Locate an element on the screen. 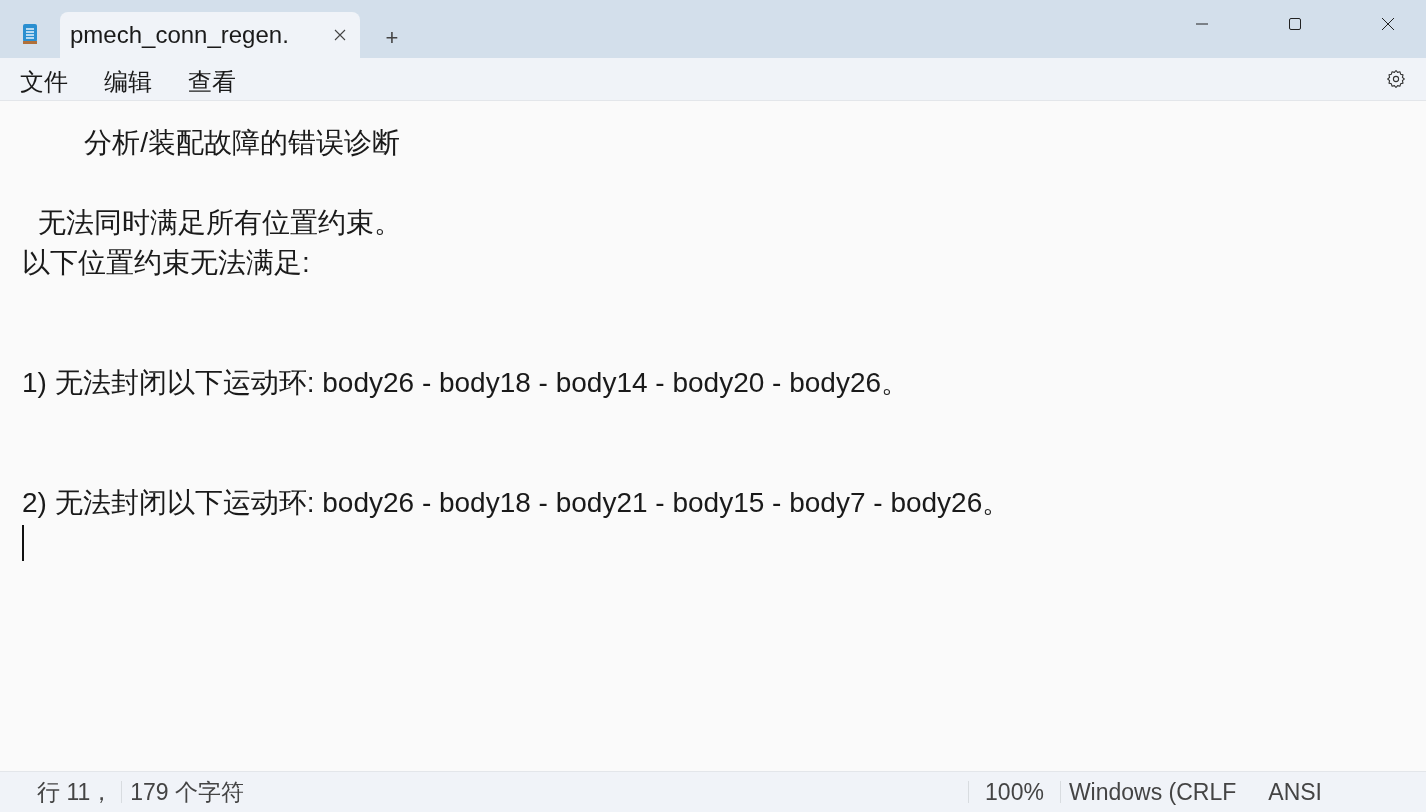 The width and height of the screenshot is (1426, 812). cursor-position: 行 11， is located at coordinates (75, 792).